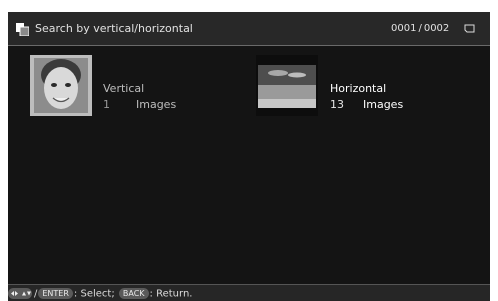  Describe the element at coordinates (20, 293) in the screenshot. I see `arrow-keys-icon` at that location.